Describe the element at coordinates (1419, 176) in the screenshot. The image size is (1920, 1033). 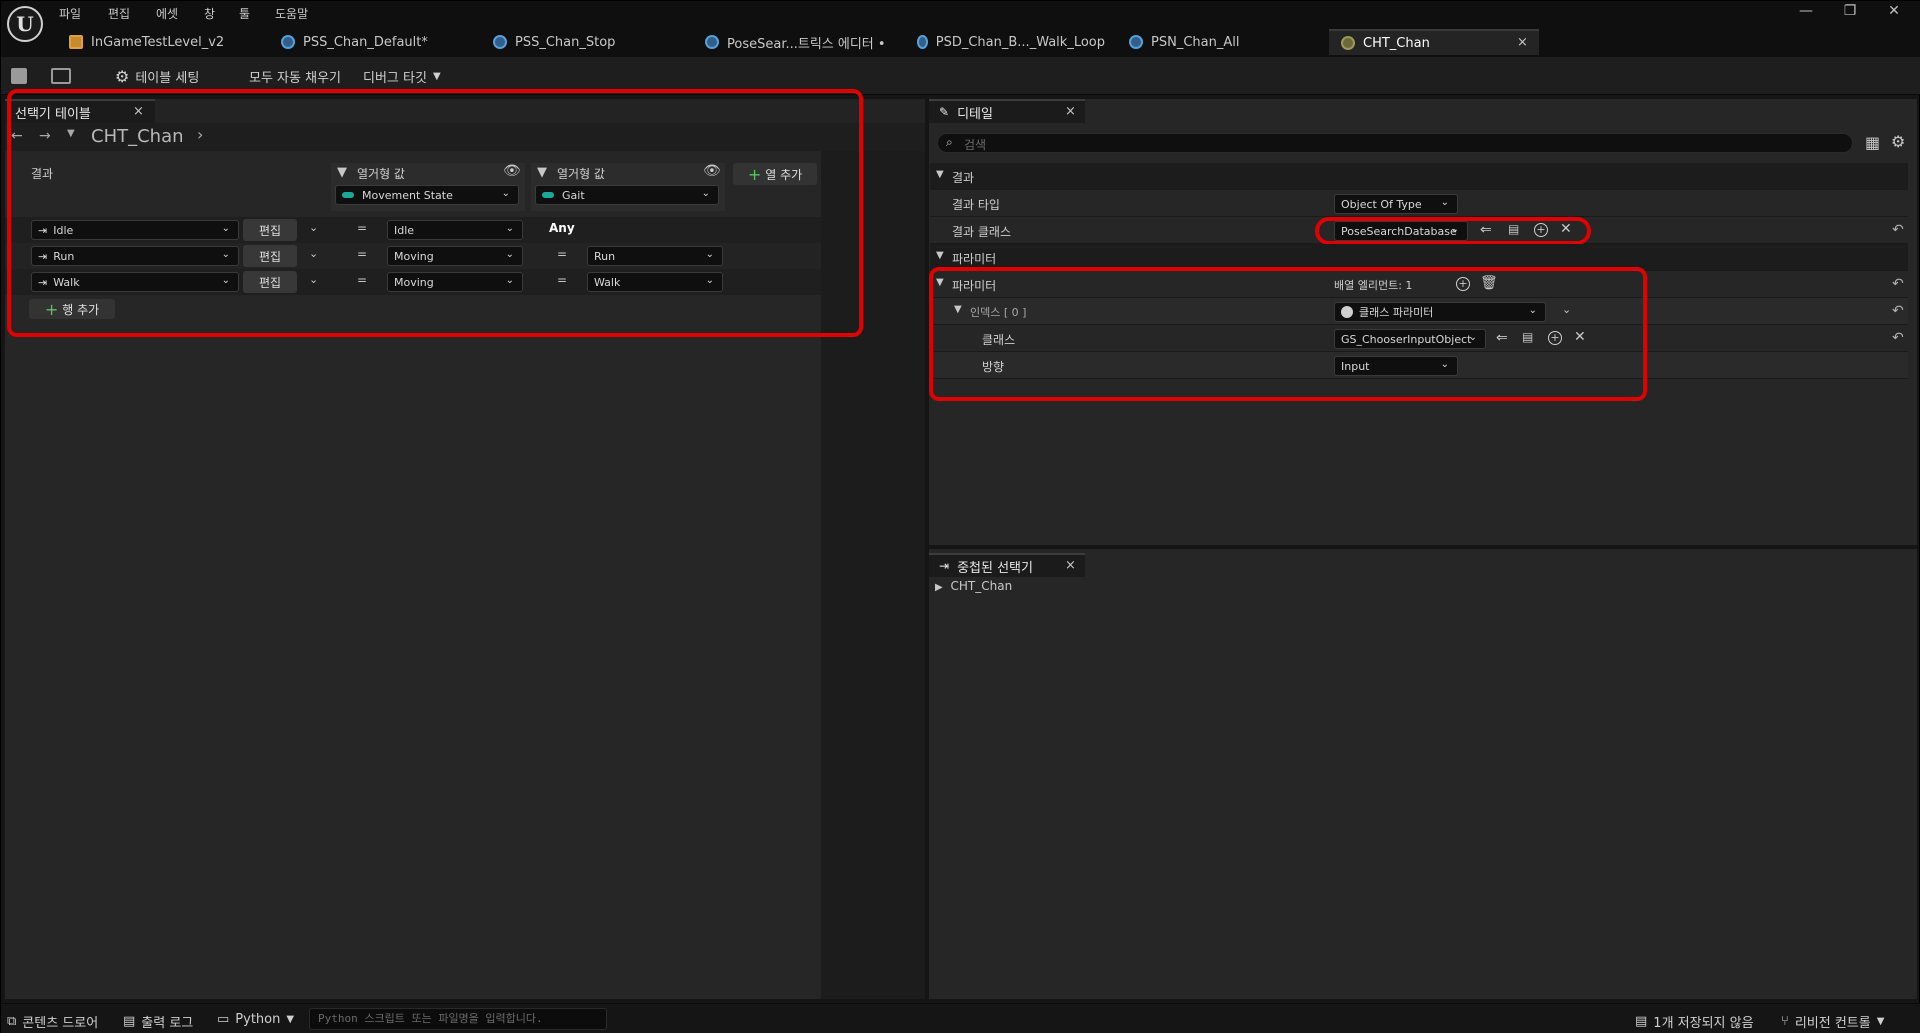
I see `section-result-header: ▼ 결과` at that location.